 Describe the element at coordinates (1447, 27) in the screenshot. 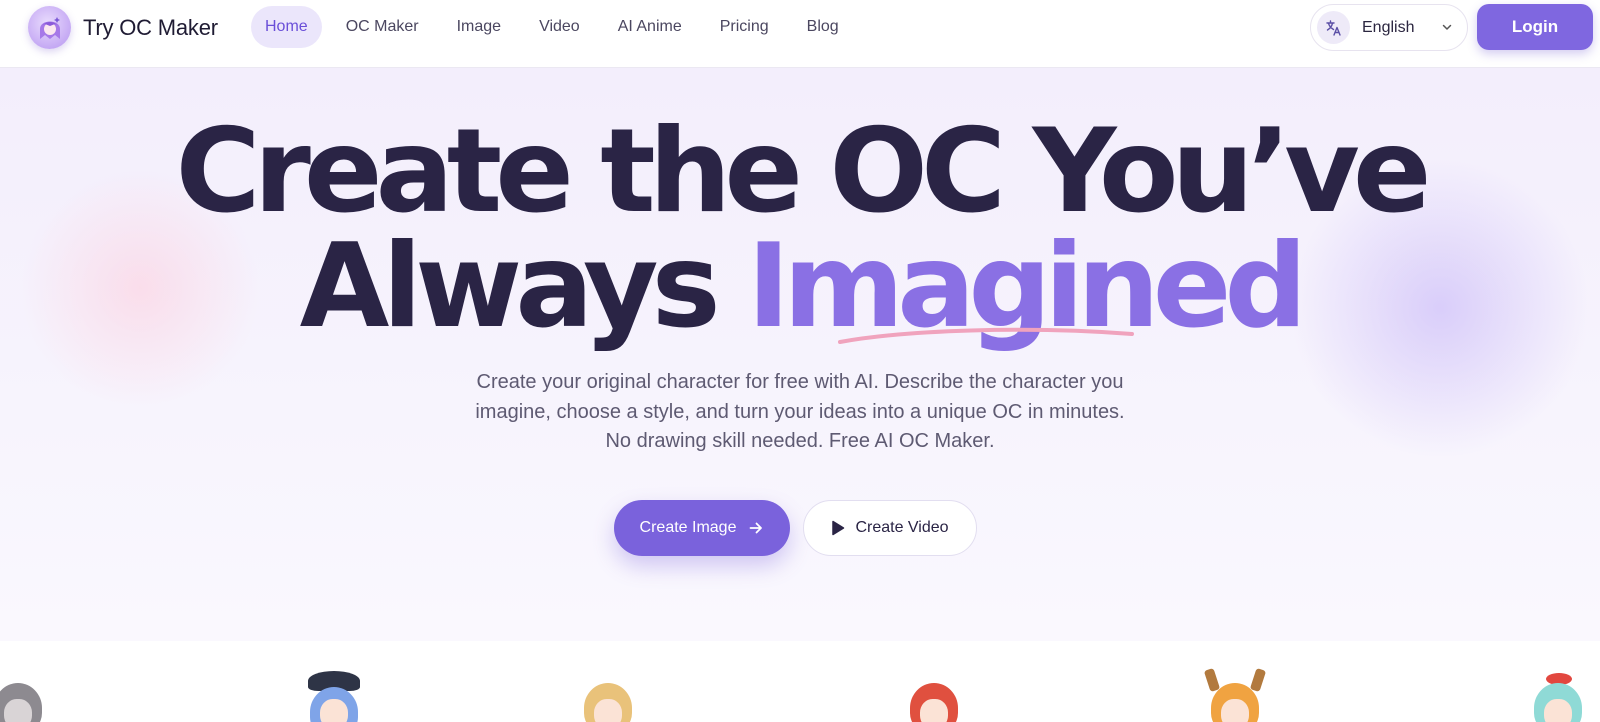

I see `chevron-down-icon` at that location.